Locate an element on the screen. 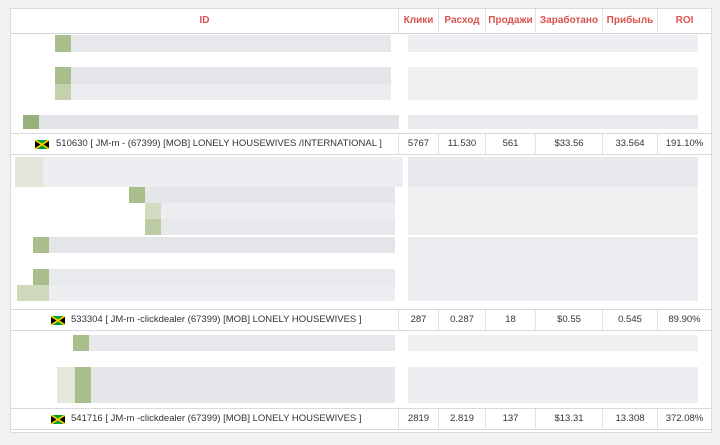 The height and width of the screenshot is (445, 720). sales-value: 18 is located at coordinates (510, 320).